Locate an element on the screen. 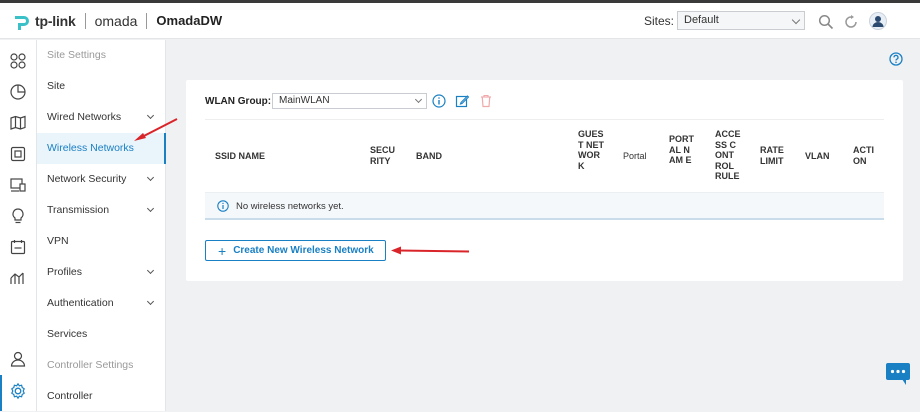 The width and height of the screenshot is (920, 412). sidebar-item-transmission: Transmission is located at coordinates (101, 210).